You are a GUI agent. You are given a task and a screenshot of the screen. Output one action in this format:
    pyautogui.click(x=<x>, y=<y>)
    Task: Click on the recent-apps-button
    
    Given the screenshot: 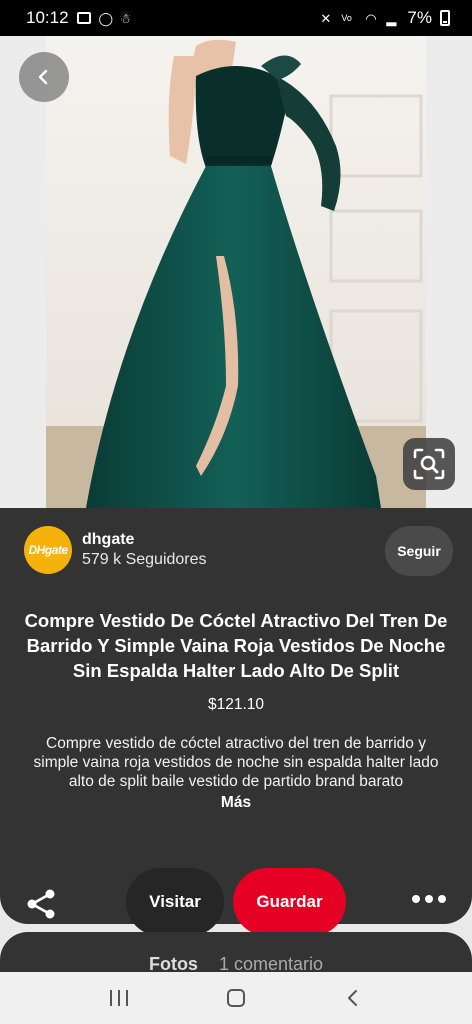 What is the action you would take?
    pyautogui.click(x=118, y=998)
    